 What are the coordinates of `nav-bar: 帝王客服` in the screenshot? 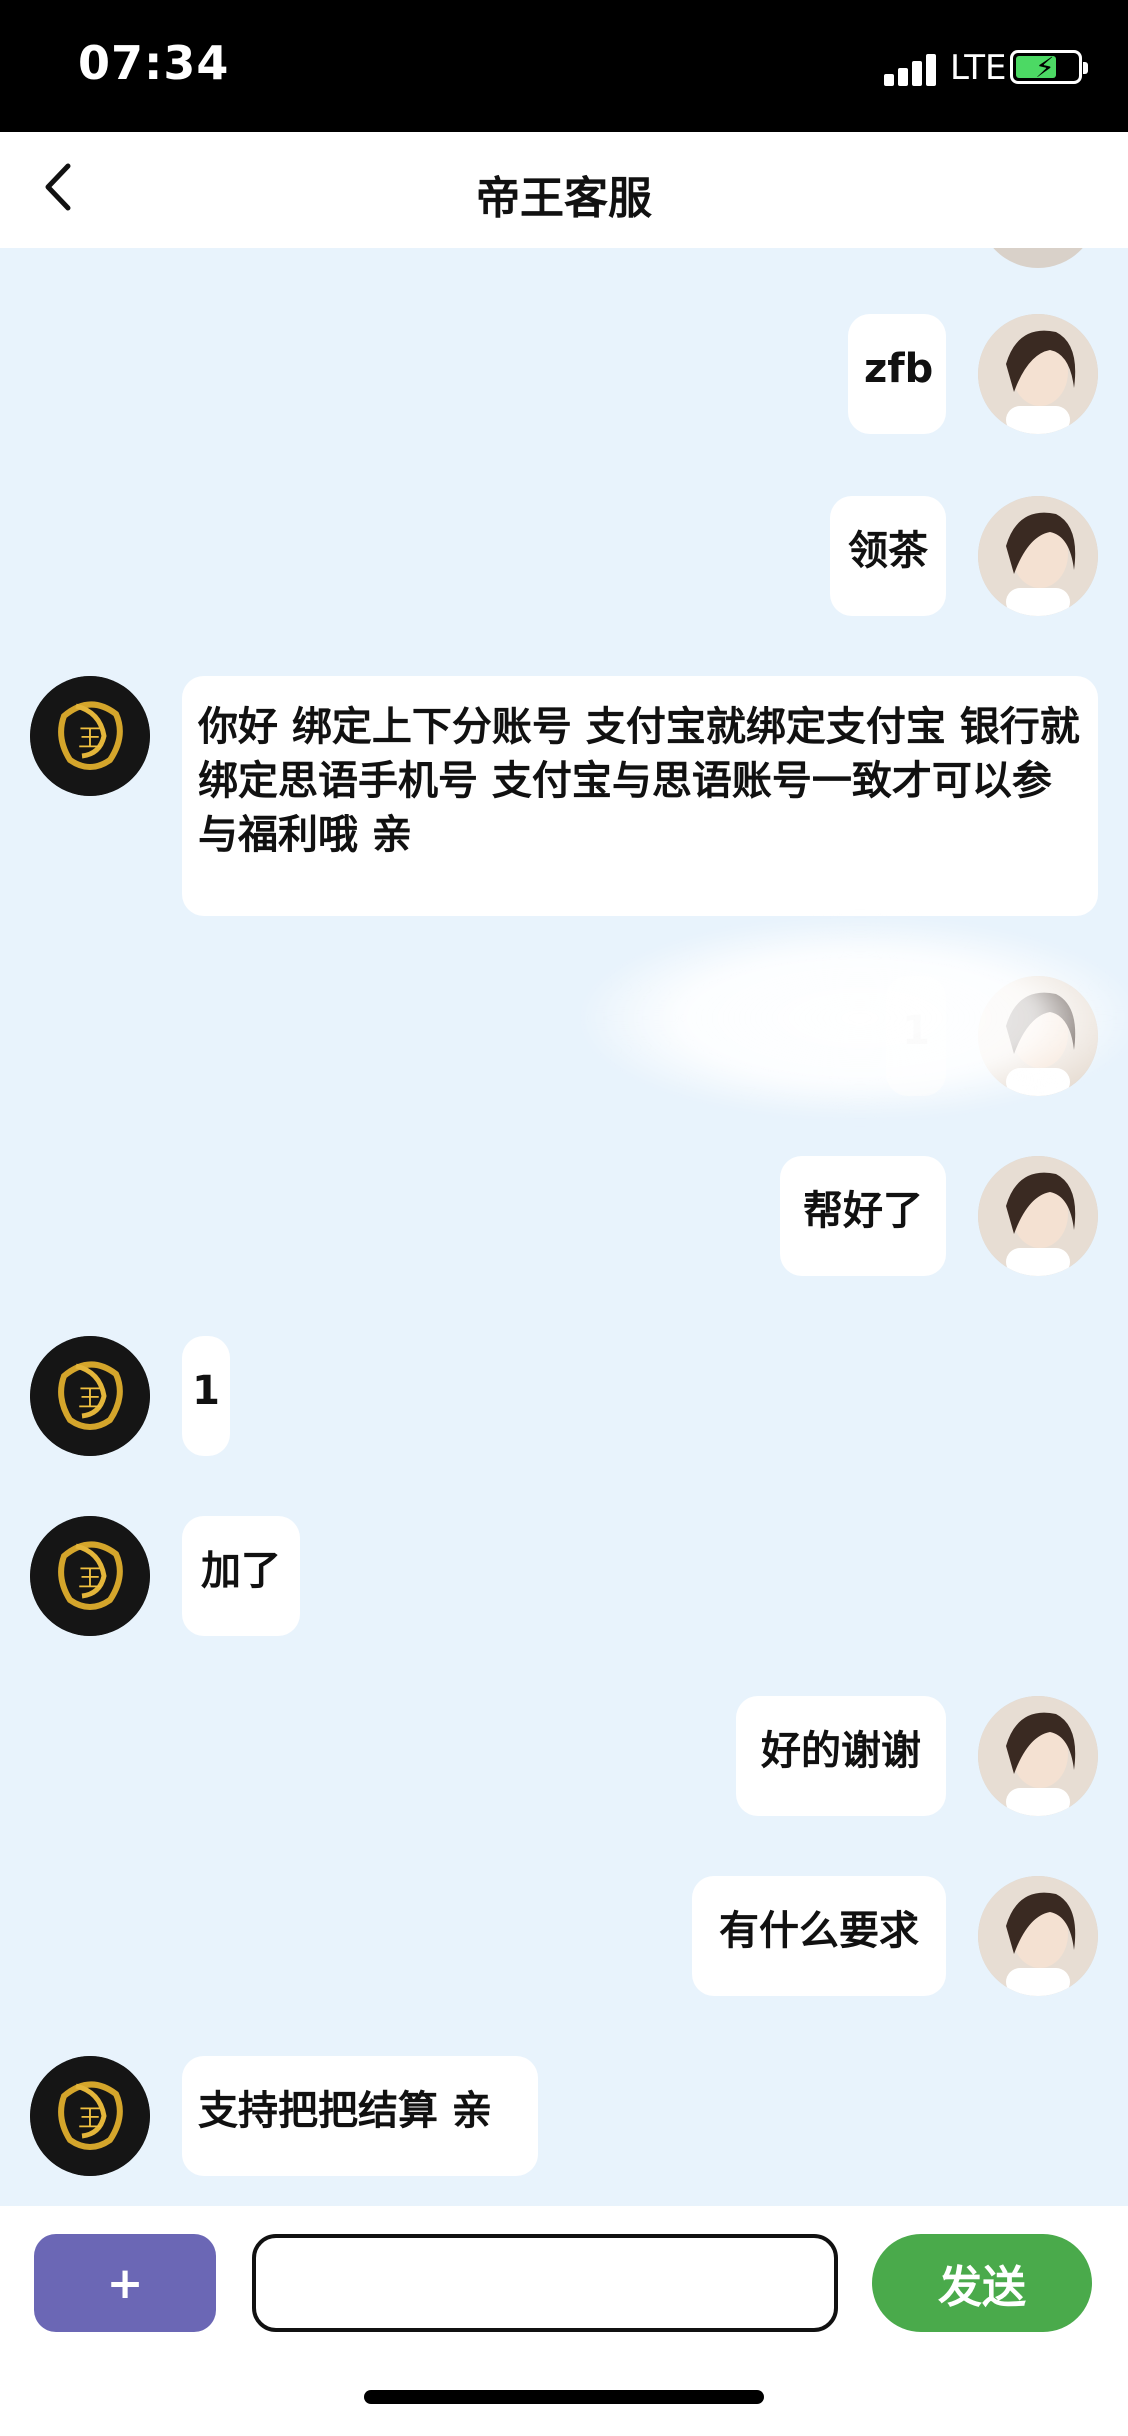 It's located at (564, 190).